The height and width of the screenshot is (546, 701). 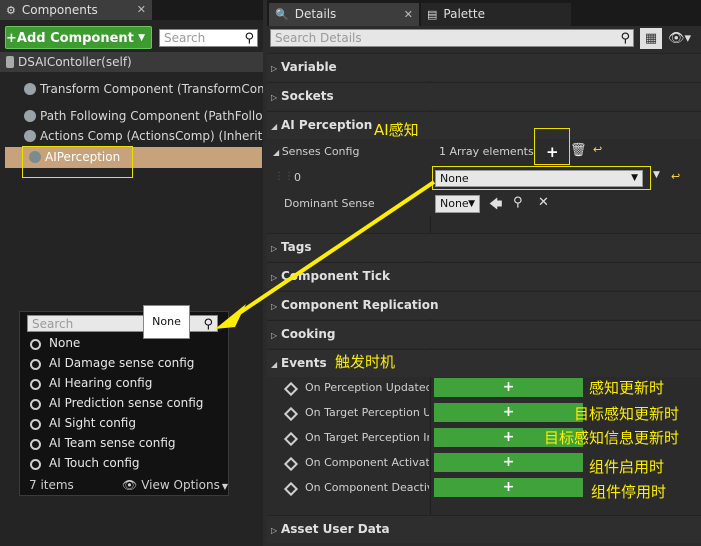 I want to click on arrow-left-icon: 🡄, so click(x=496, y=204).